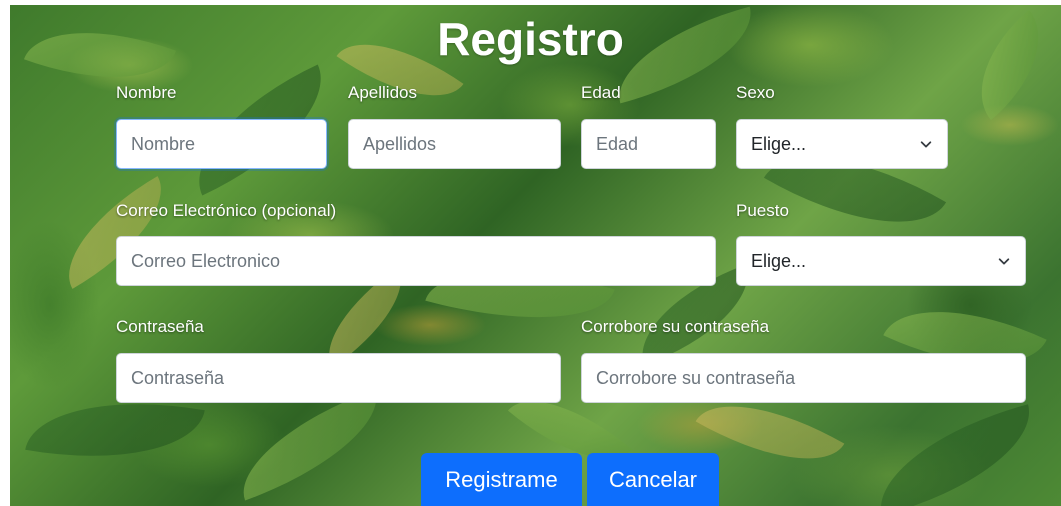 The image size is (1061, 506). What do you see at coordinates (803, 378) in the screenshot?
I see `confirm-password-input` at bounding box center [803, 378].